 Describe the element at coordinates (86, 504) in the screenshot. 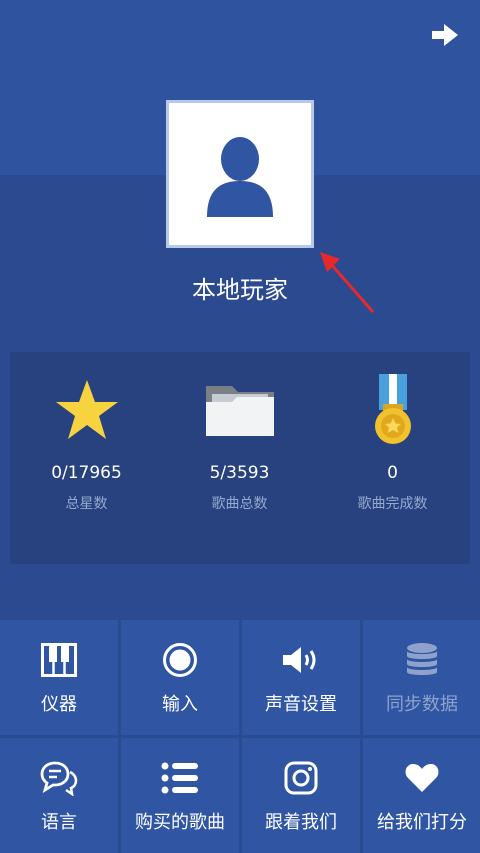

I see `stat-label: 总星数` at that location.